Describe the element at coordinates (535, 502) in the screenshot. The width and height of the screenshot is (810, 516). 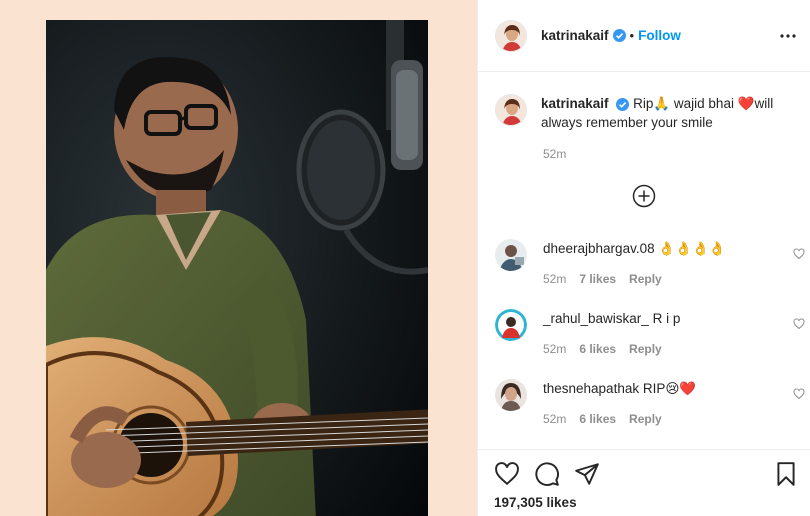
I see `likes-count: 197,305 likes` at that location.